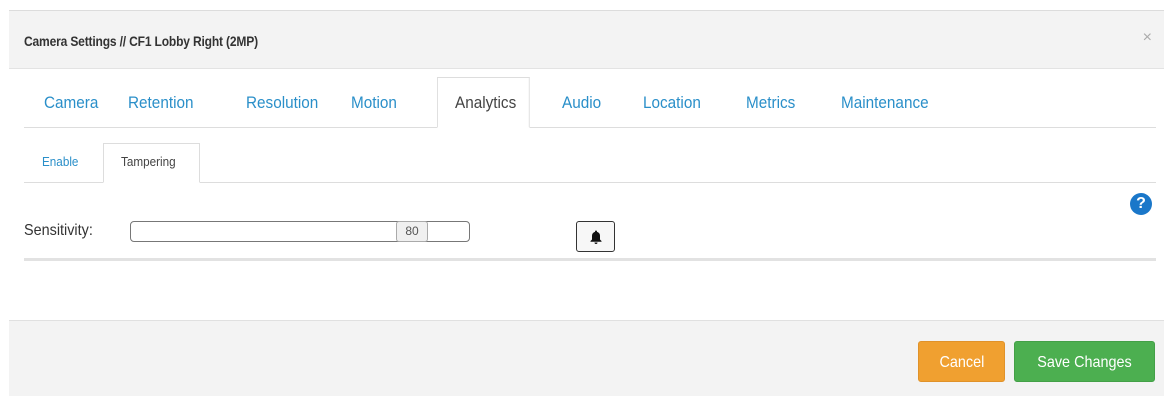 The image size is (1164, 396). I want to click on cancel-label: Cancel, so click(961, 362).